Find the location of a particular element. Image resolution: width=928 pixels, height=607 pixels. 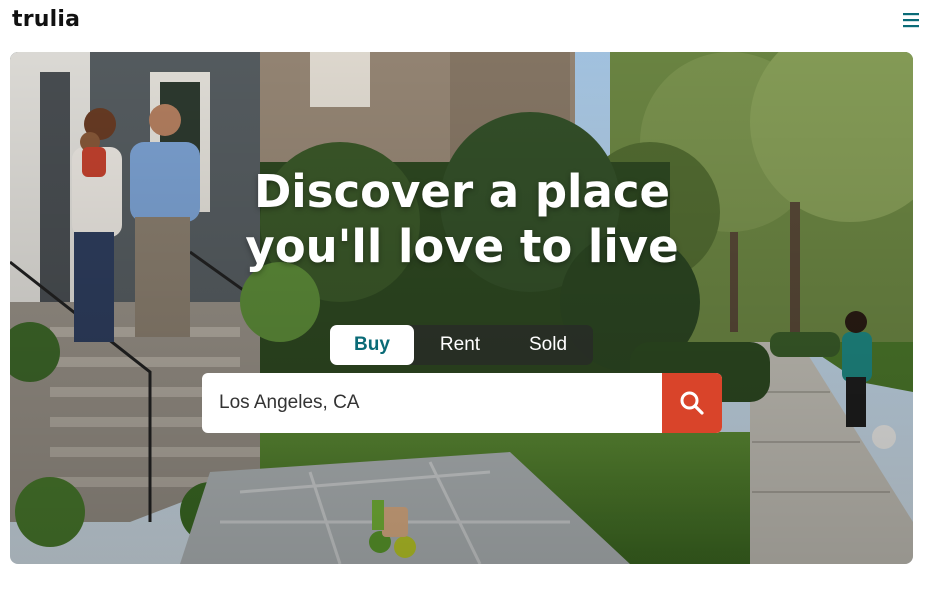

hamburger-menu-icon is located at coordinates (911, 20).